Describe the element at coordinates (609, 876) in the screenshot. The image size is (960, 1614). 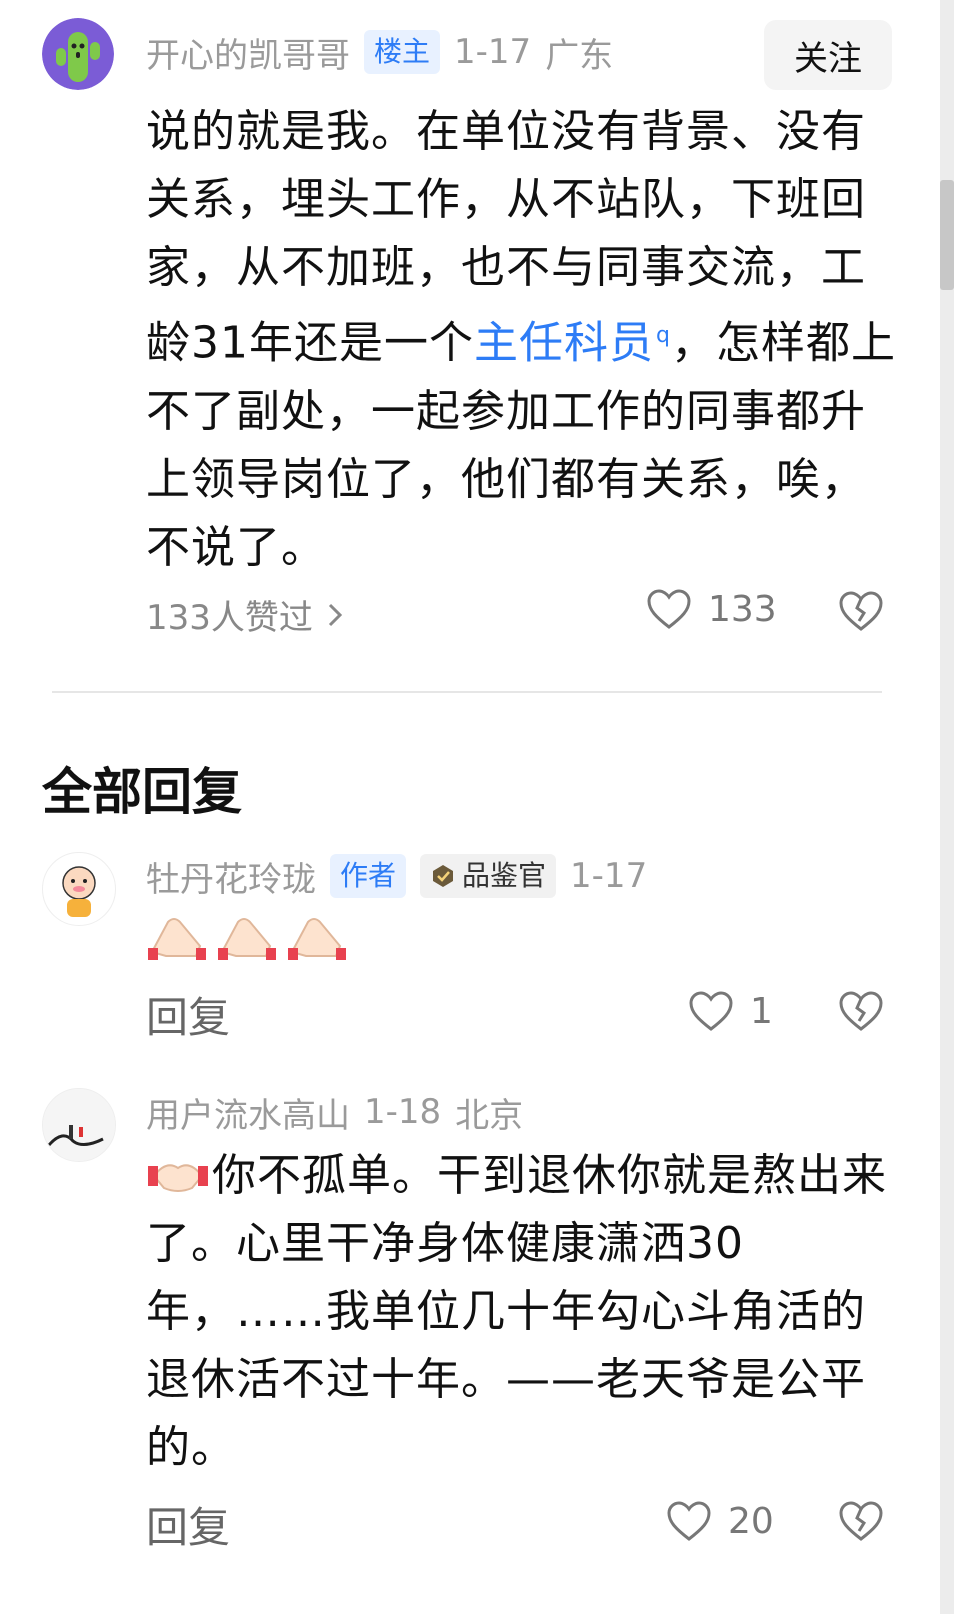
I see `reply1-date: 1-17` at that location.